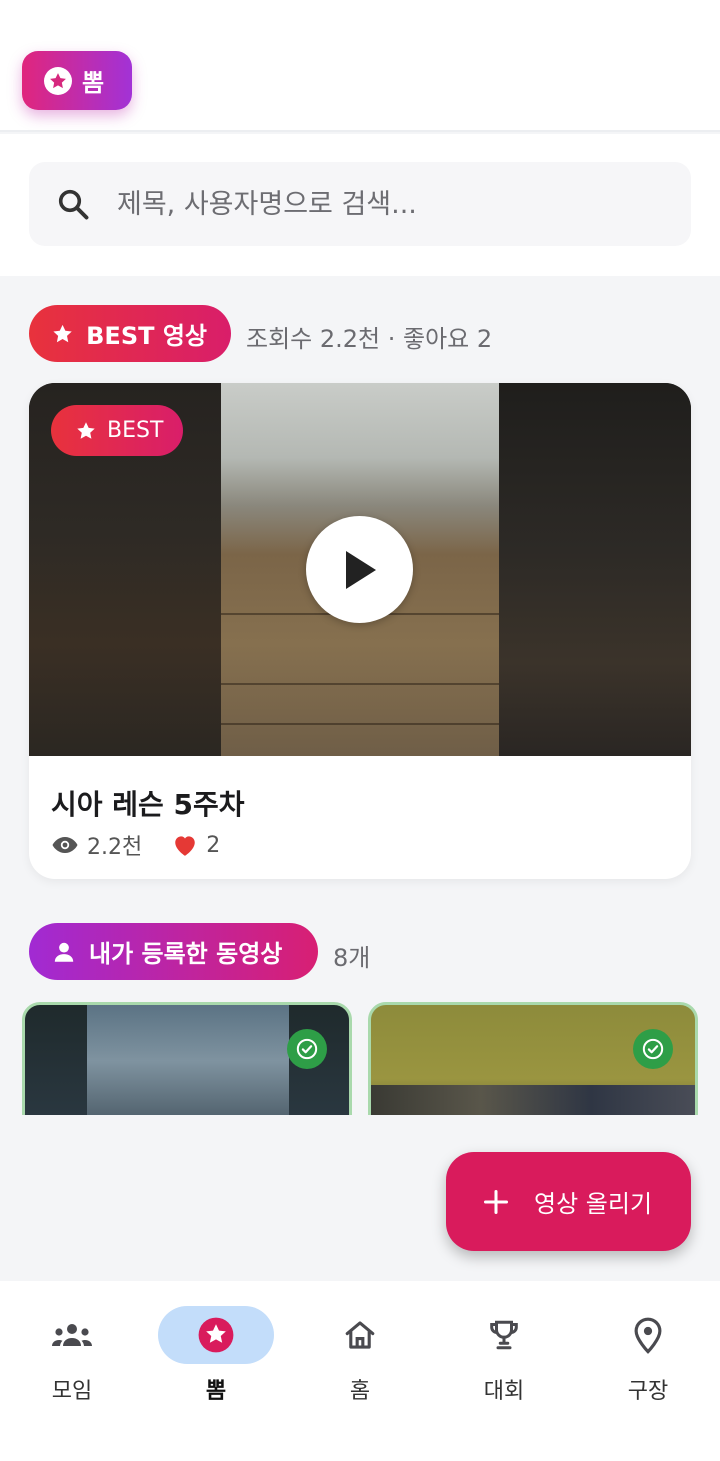  What do you see at coordinates (148, 804) in the screenshot?
I see `video-title: 시아 레슨 5주차` at bounding box center [148, 804].